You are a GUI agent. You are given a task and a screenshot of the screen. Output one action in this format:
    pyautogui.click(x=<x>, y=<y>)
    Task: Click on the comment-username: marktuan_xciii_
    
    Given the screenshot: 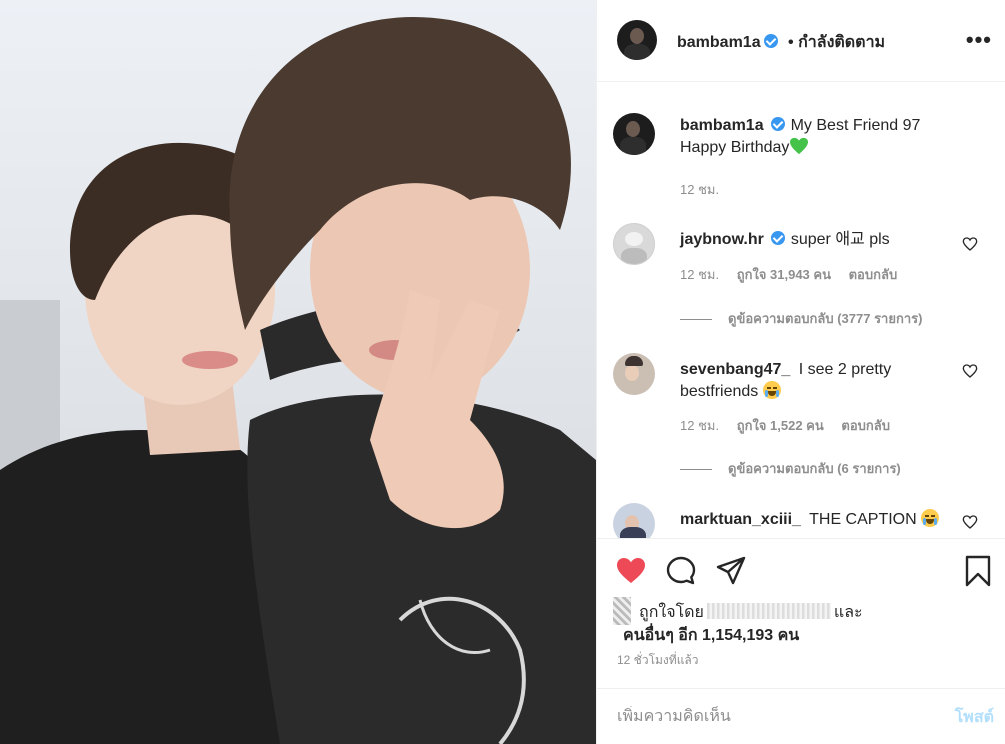 What is the action you would take?
    pyautogui.click(x=740, y=519)
    